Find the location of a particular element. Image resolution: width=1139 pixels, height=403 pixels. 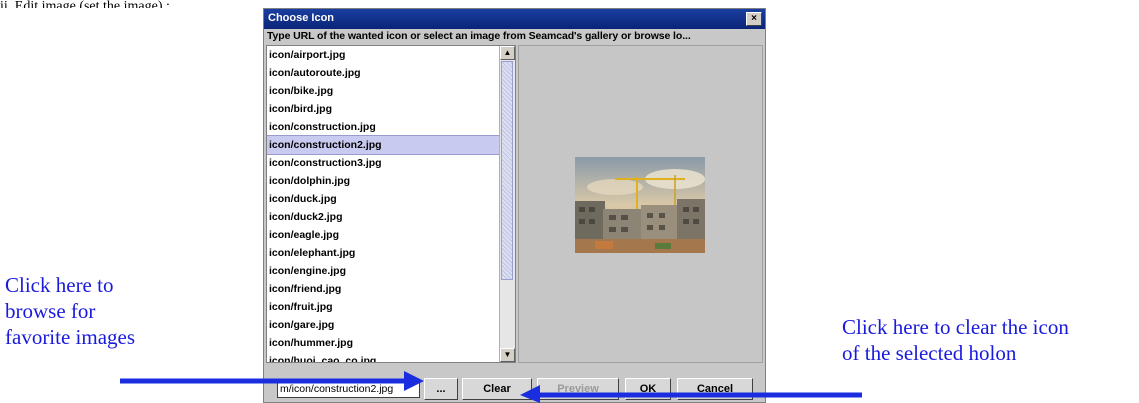

browse-annotation: Click here to browse for favorite images is located at coordinates (70, 311).